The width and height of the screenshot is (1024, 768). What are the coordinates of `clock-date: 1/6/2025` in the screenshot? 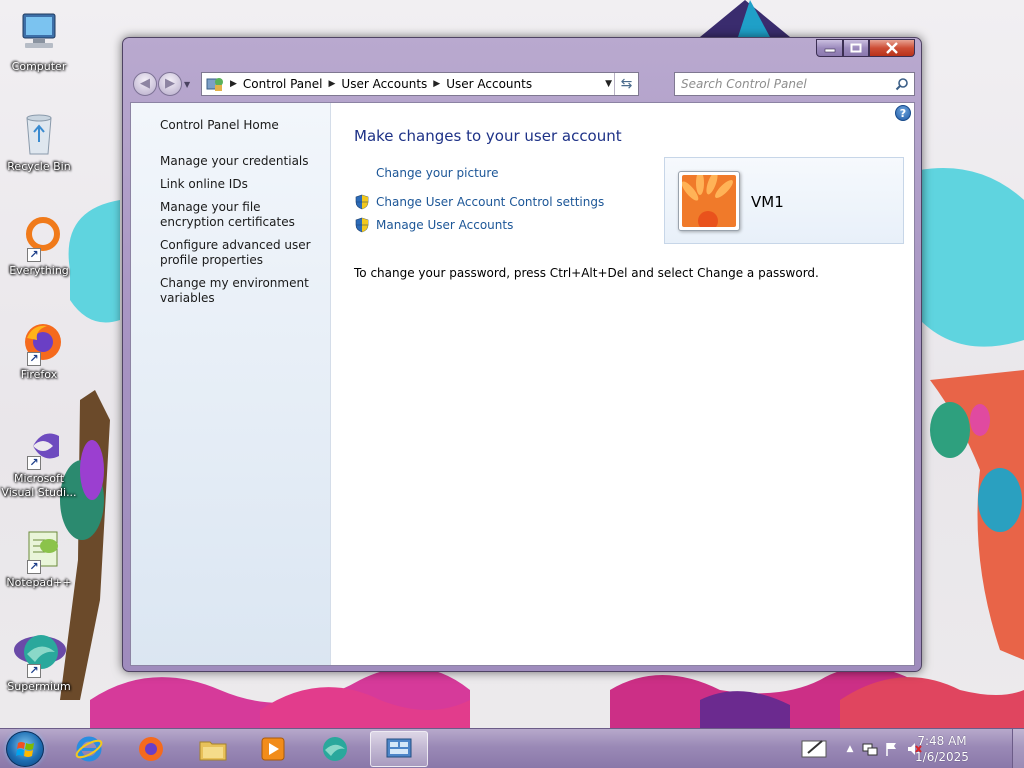 It's located at (942, 757).